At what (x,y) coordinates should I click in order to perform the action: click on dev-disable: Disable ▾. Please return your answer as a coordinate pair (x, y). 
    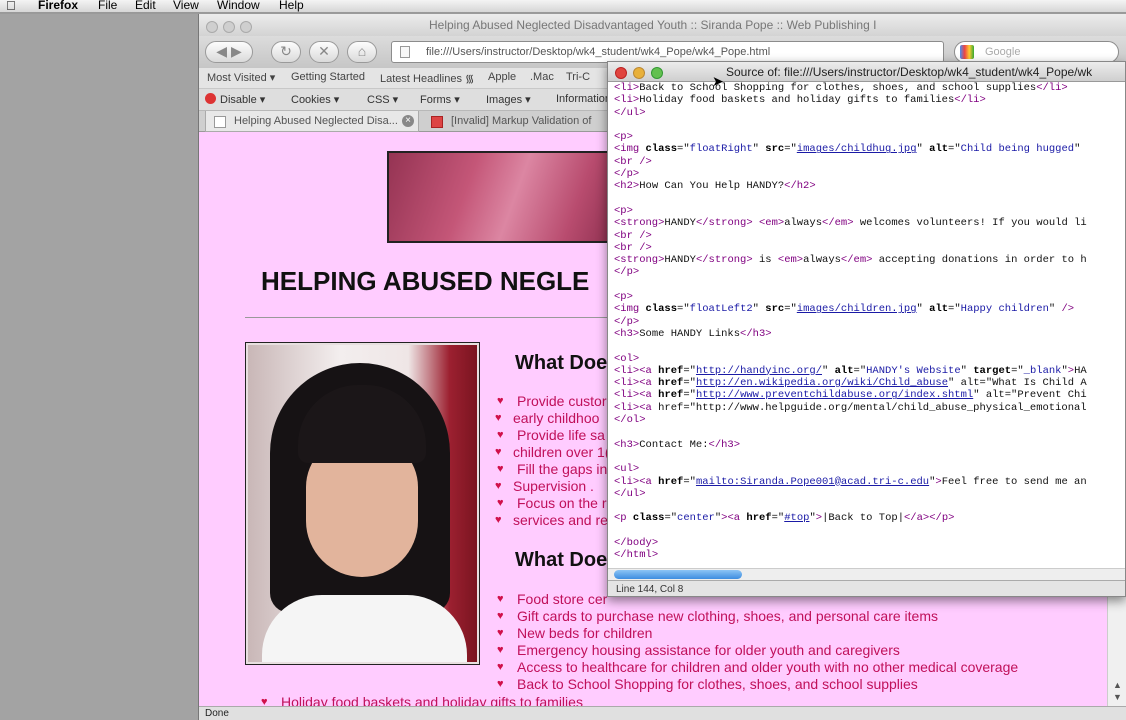
    Looking at the image, I should click on (235, 99).